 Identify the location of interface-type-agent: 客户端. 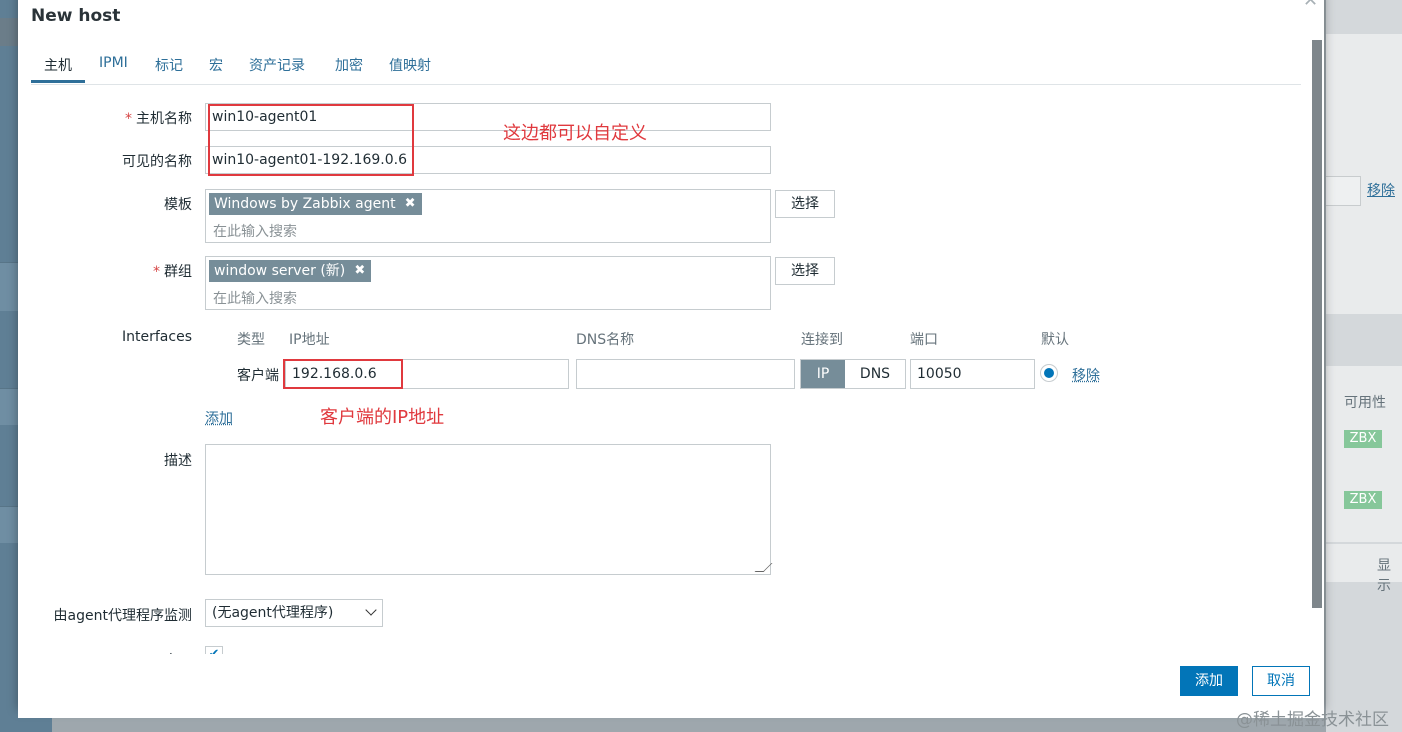
(258, 376).